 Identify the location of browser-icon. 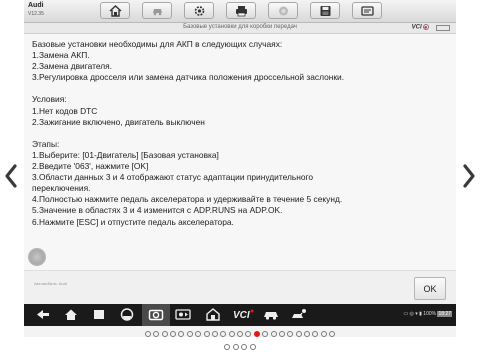
(127, 314).